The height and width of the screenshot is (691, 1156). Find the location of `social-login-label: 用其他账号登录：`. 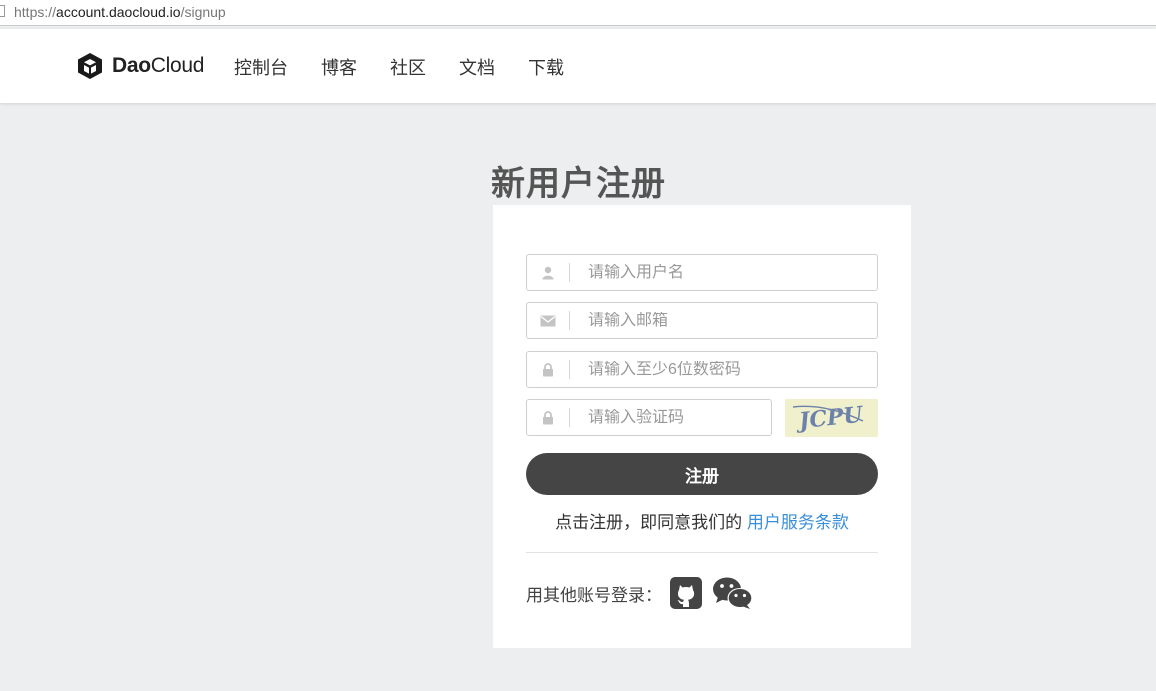

social-login-label: 用其他账号登录： is located at coordinates (594, 595).